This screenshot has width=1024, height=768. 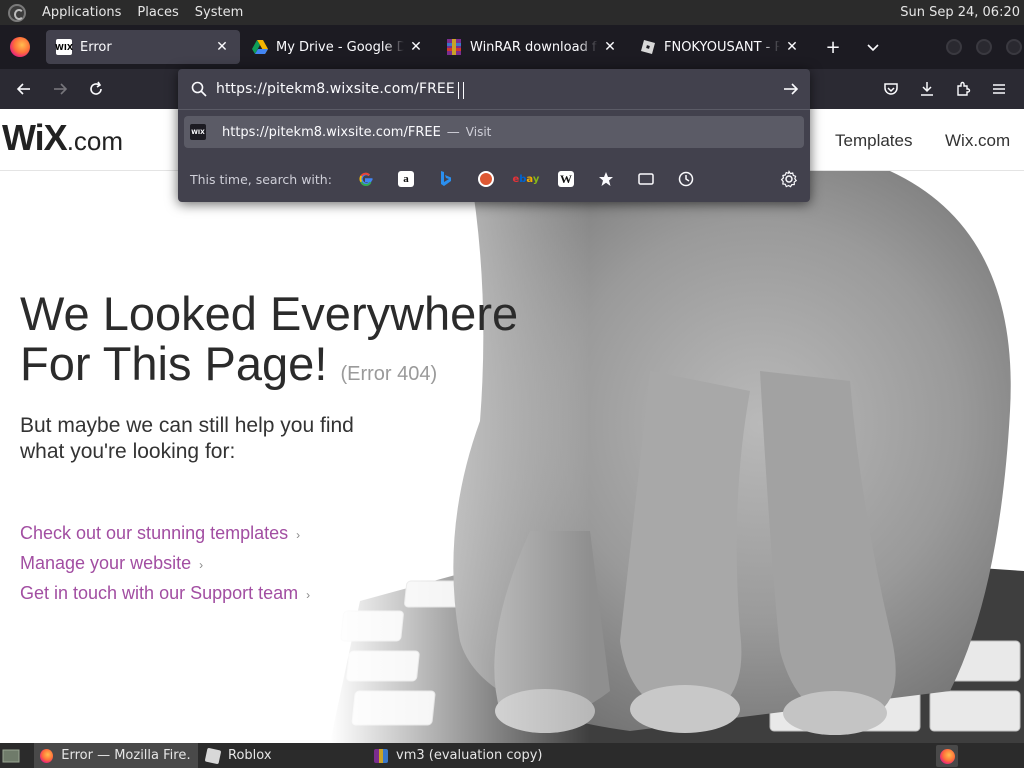 What do you see at coordinates (963, 89) in the screenshot?
I see `extensions-puzzle-icon` at bounding box center [963, 89].